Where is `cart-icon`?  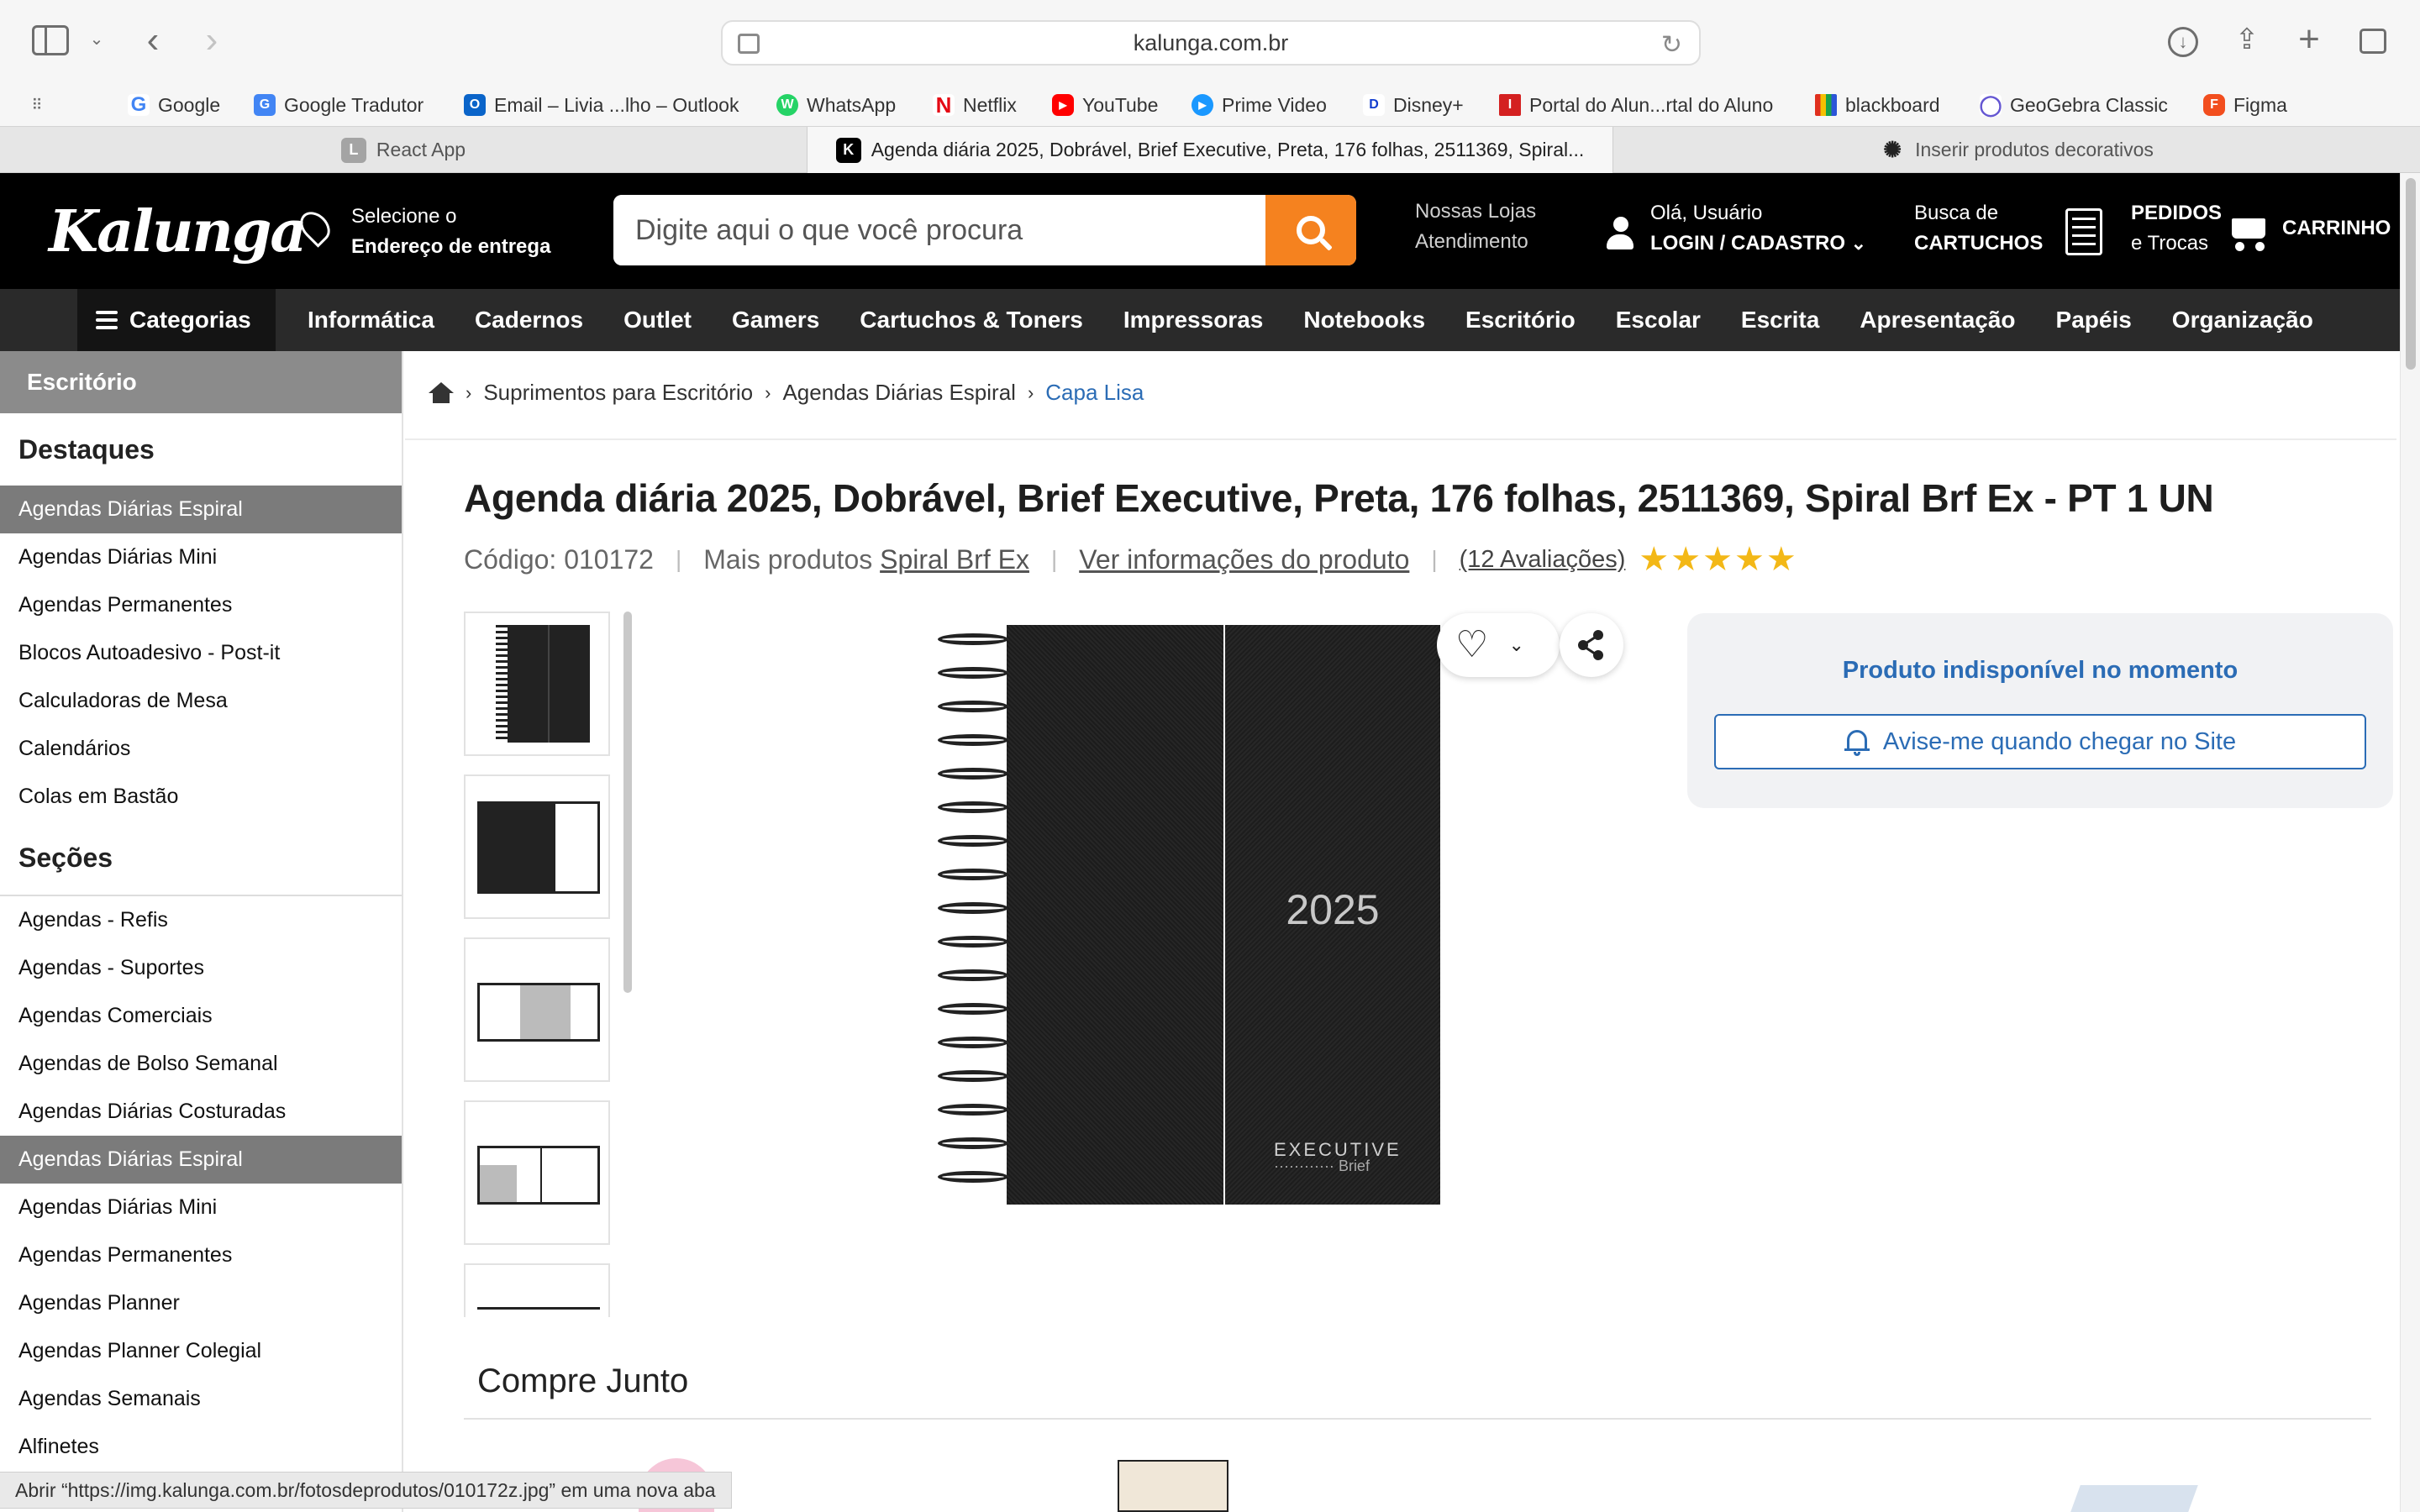 cart-icon is located at coordinates (2246, 232).